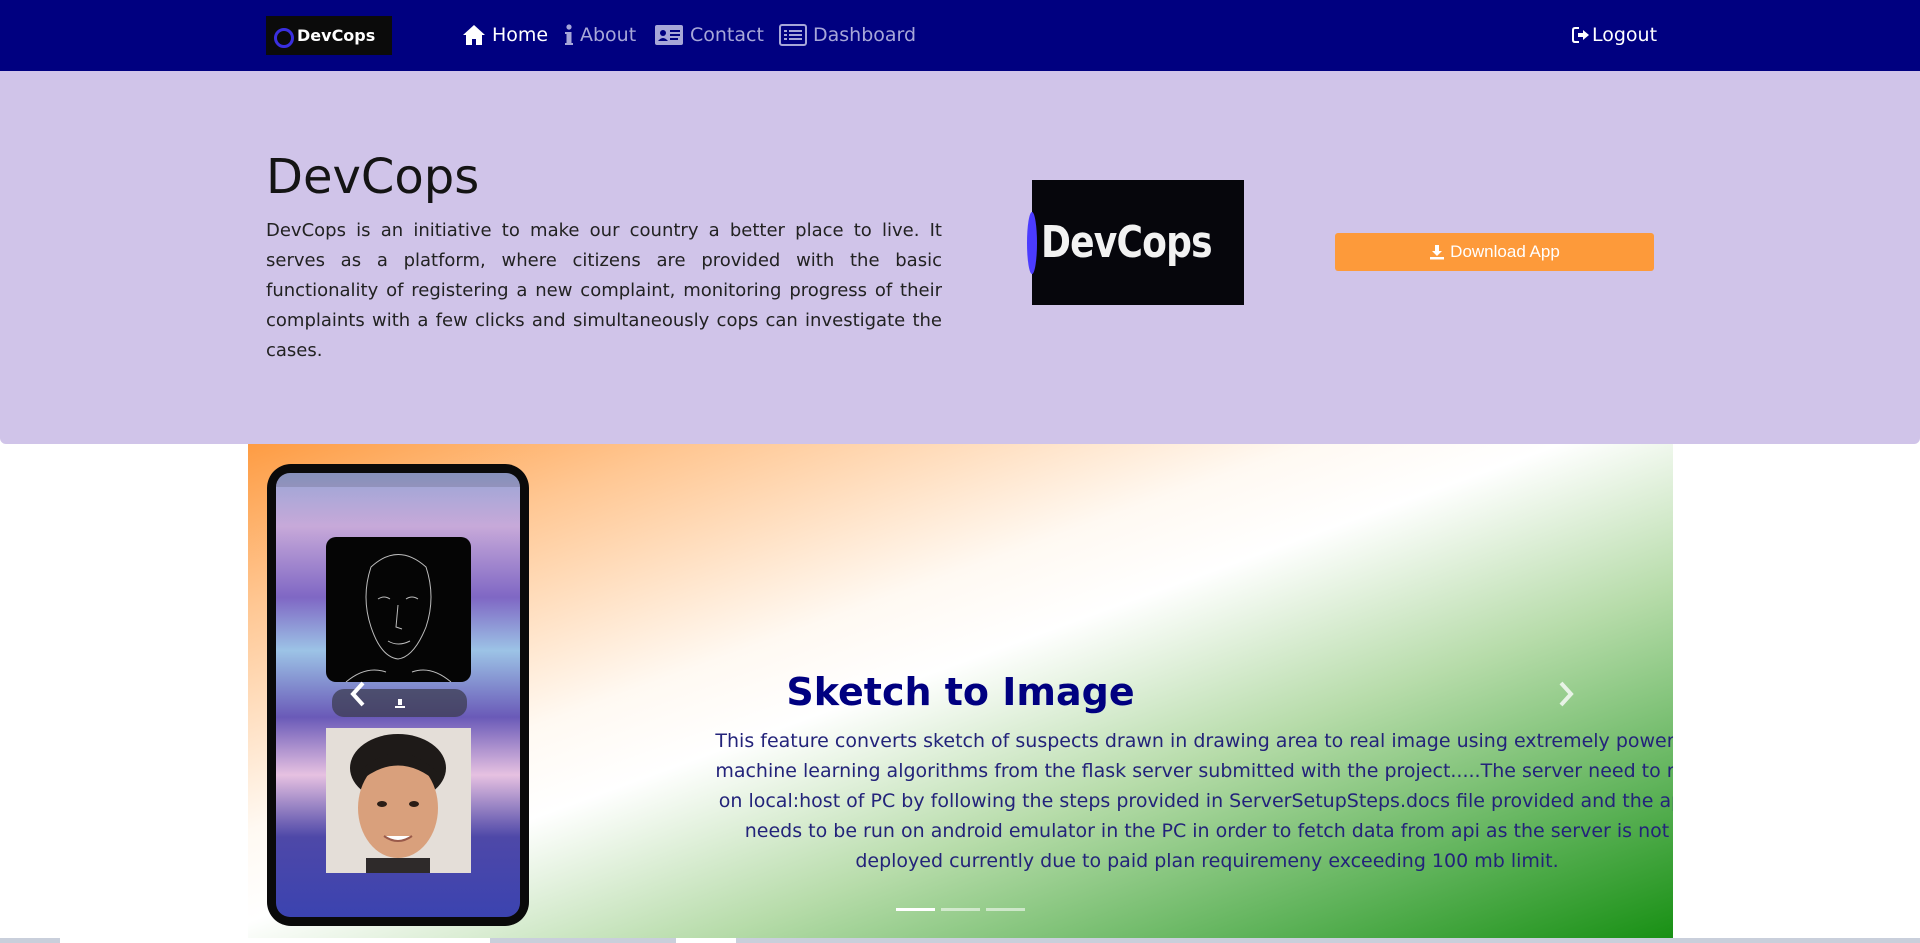  What do you see at coordinates (1031, 242) in the screenshot?
I see `logo-ring-icon` at bounding box center [1031, 242].